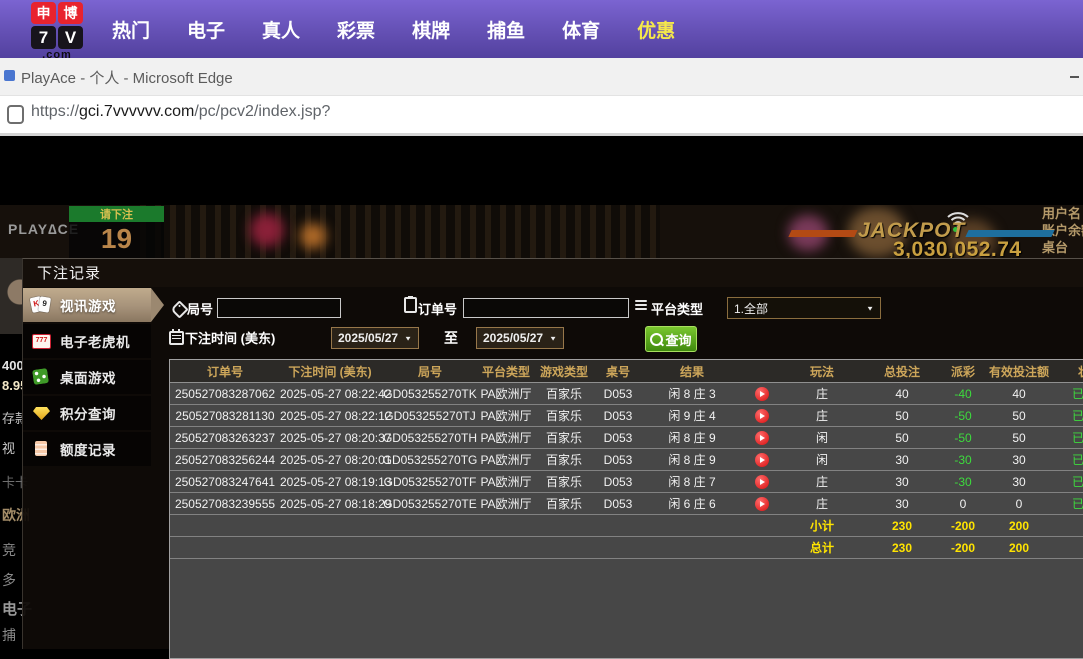  Describe the element at coordinates (330, 371) in the screenshot. I see `column-header: 下注时间 (美东)` at that location.